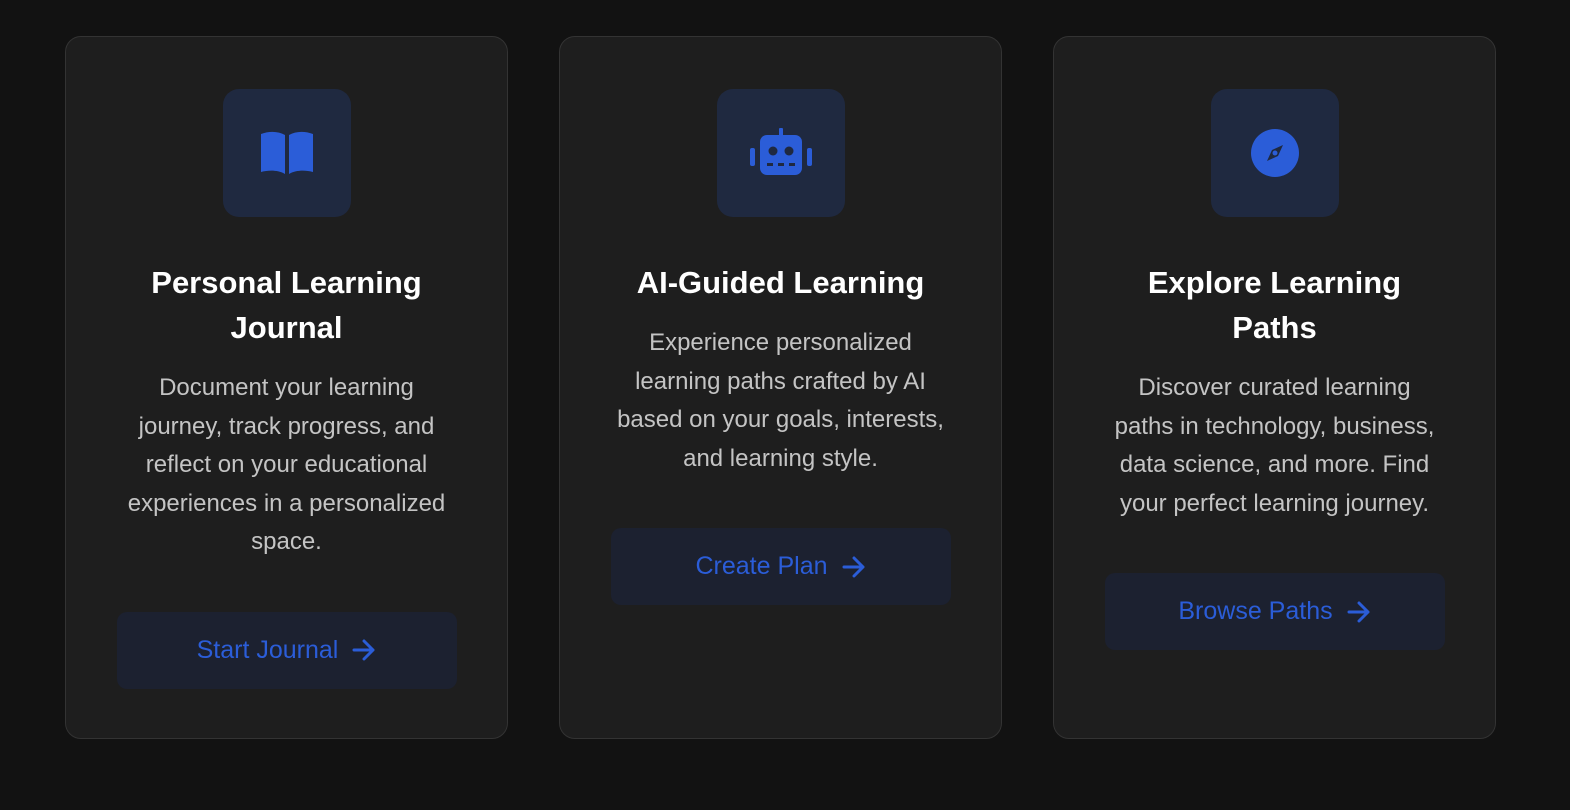 This screenshot has width=1570, height=810. What do you see at coordinates (1274, 305) in the screenshot?
I see `card-title: Explore Learning Paths` at bounding box center [1274, 305].